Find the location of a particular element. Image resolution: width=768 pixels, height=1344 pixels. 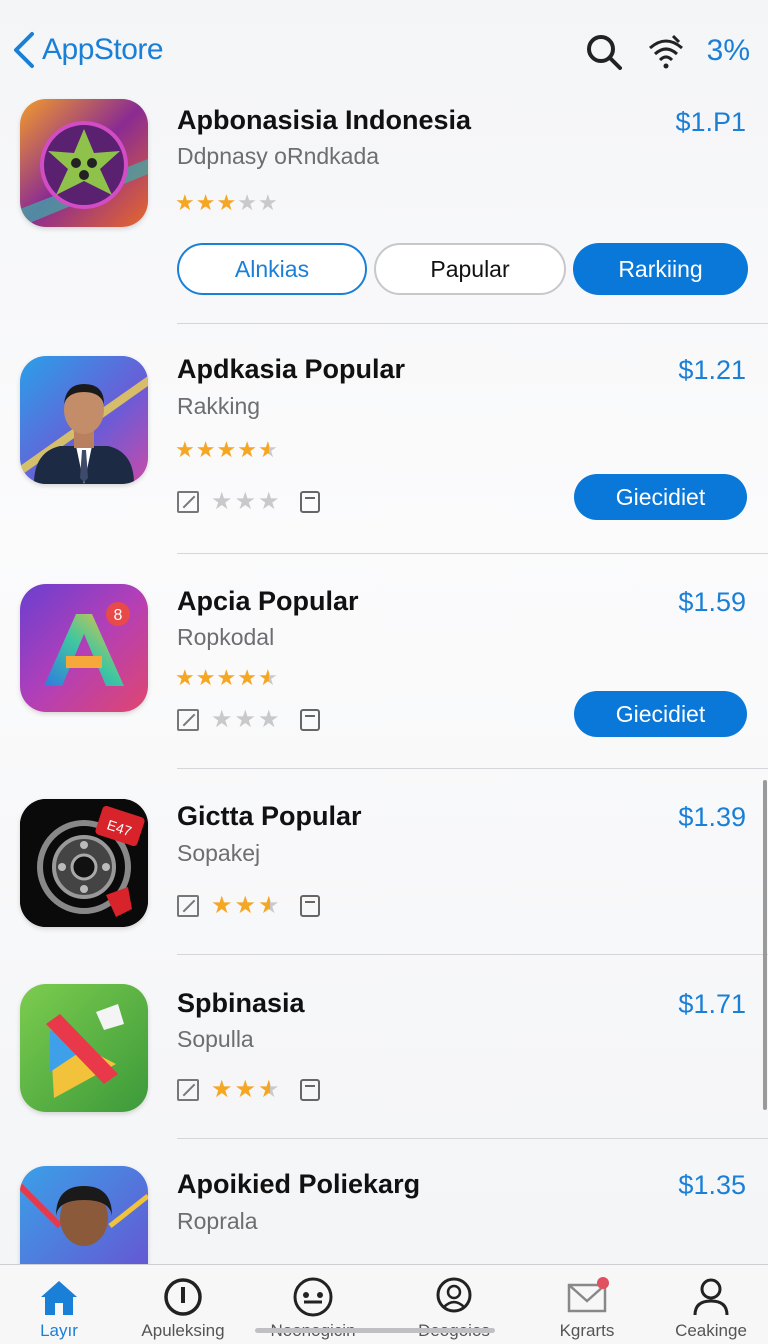

featured-rating-stars: ★ ★ ★ ★ ★ is located at coordinates (226, 203).